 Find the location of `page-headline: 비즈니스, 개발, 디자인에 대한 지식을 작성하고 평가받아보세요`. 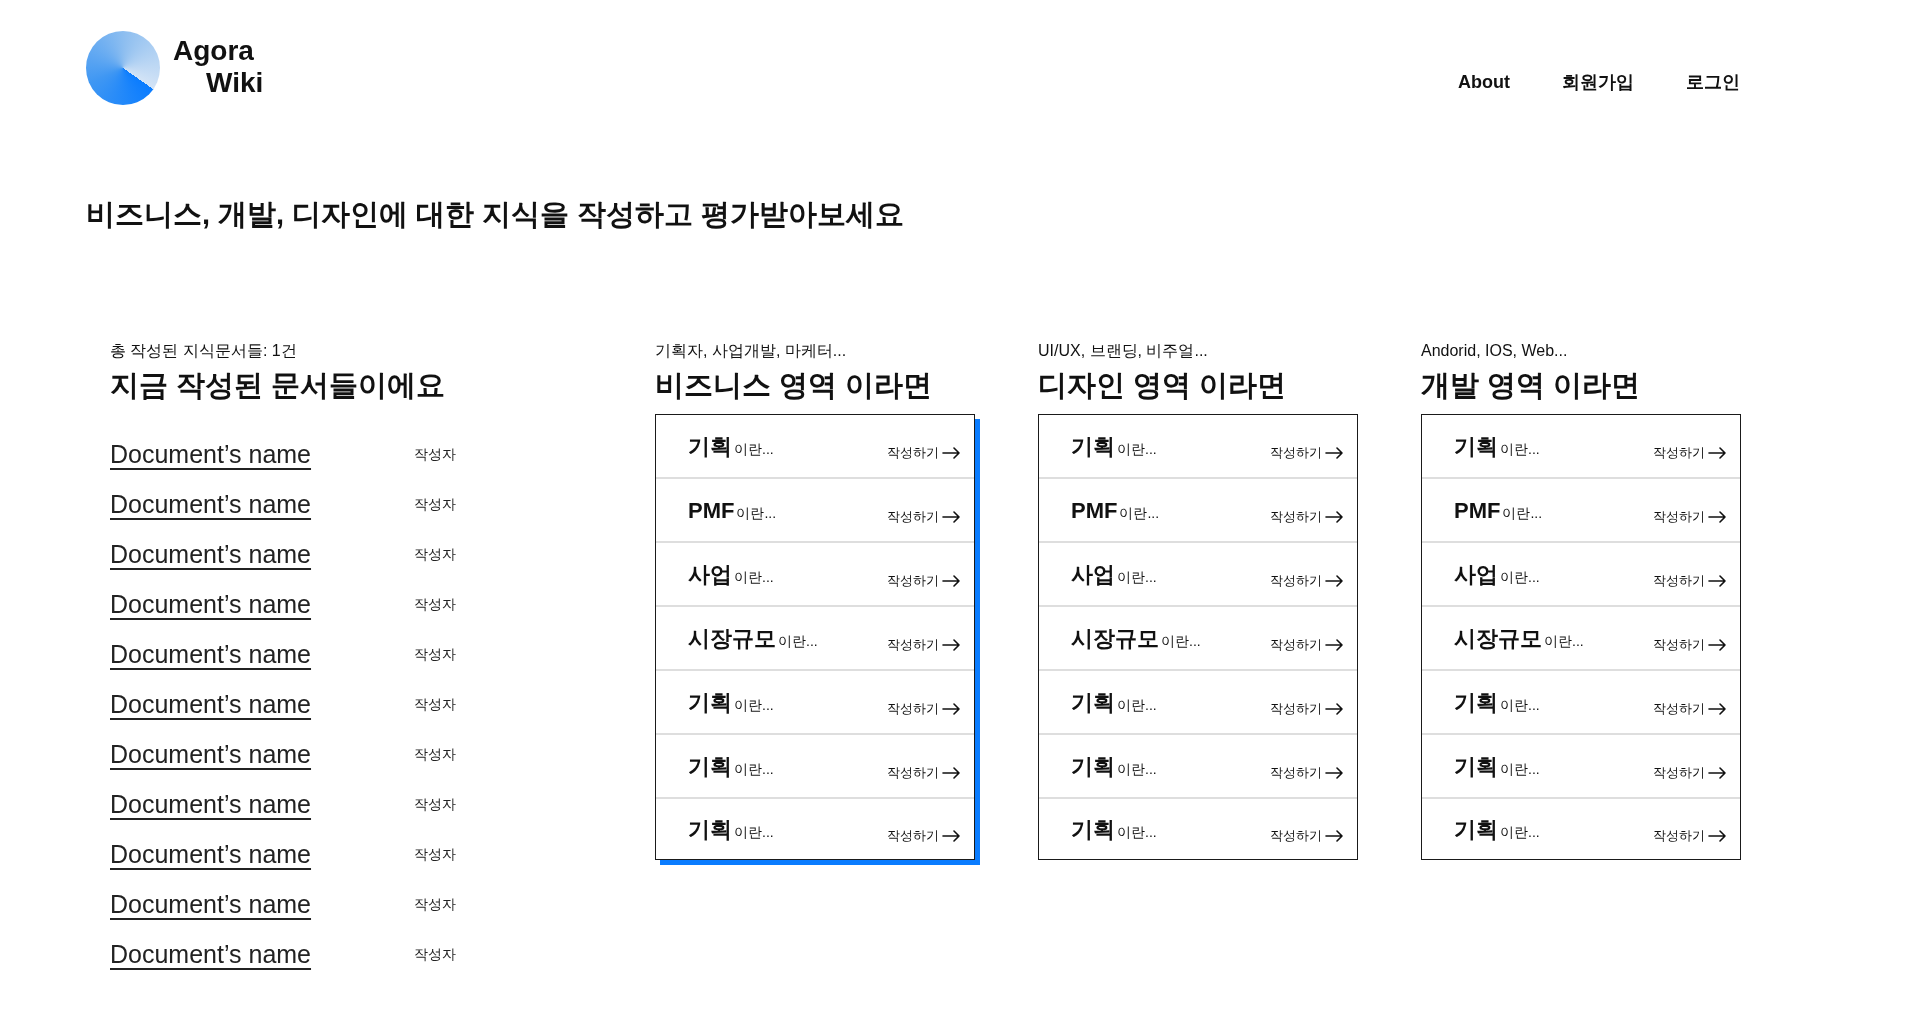

page-headline: 비즈니스, 개발, 디자인에 대한 지식을 작성하고 평가받아보세요 is located at coordinates (496, 214).